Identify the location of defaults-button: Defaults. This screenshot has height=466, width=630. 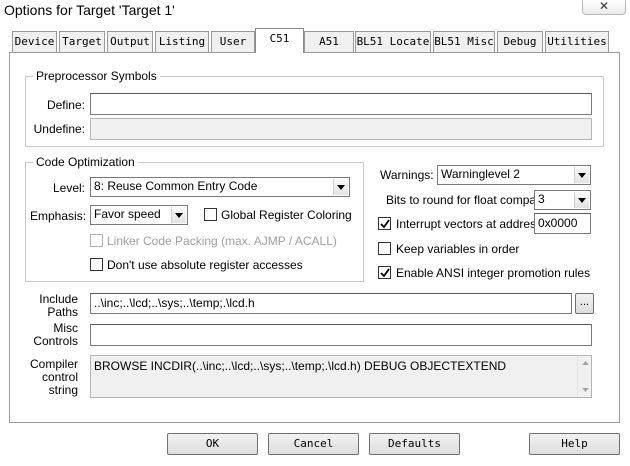
(414, 444).